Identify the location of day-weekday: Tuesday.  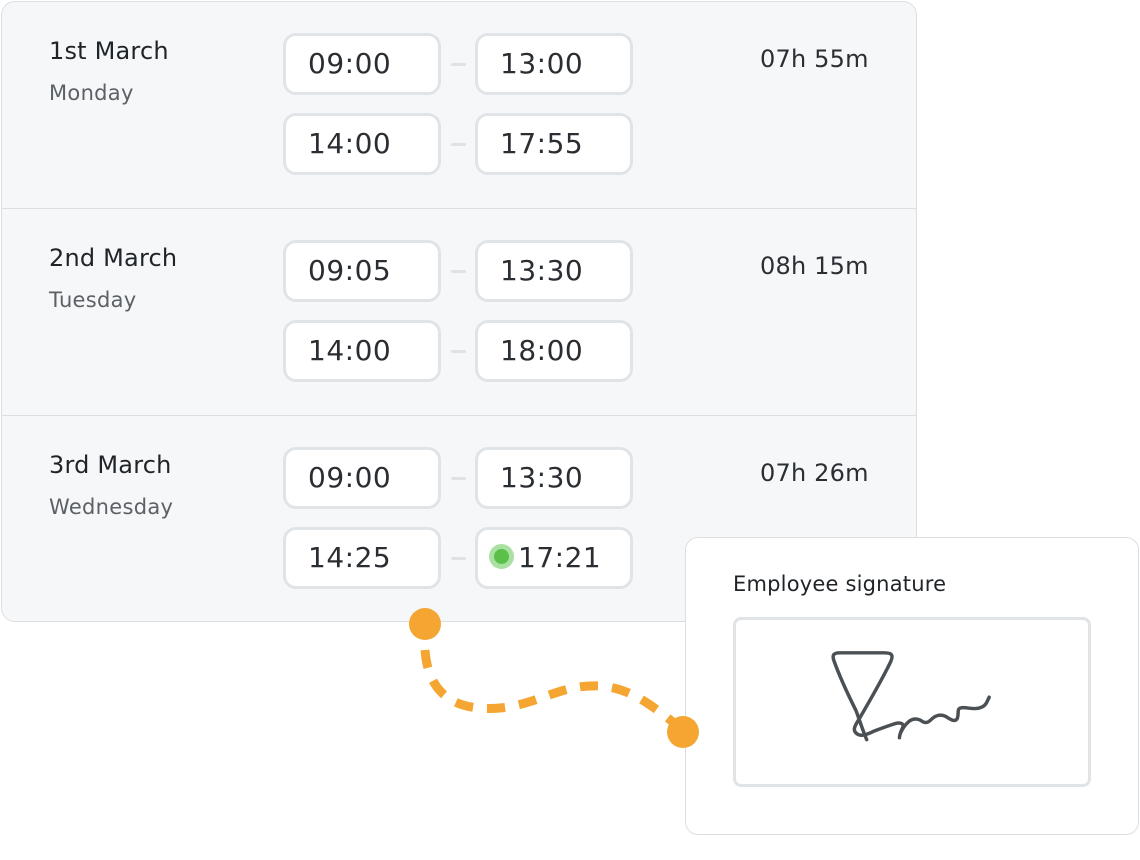
(93, 300).